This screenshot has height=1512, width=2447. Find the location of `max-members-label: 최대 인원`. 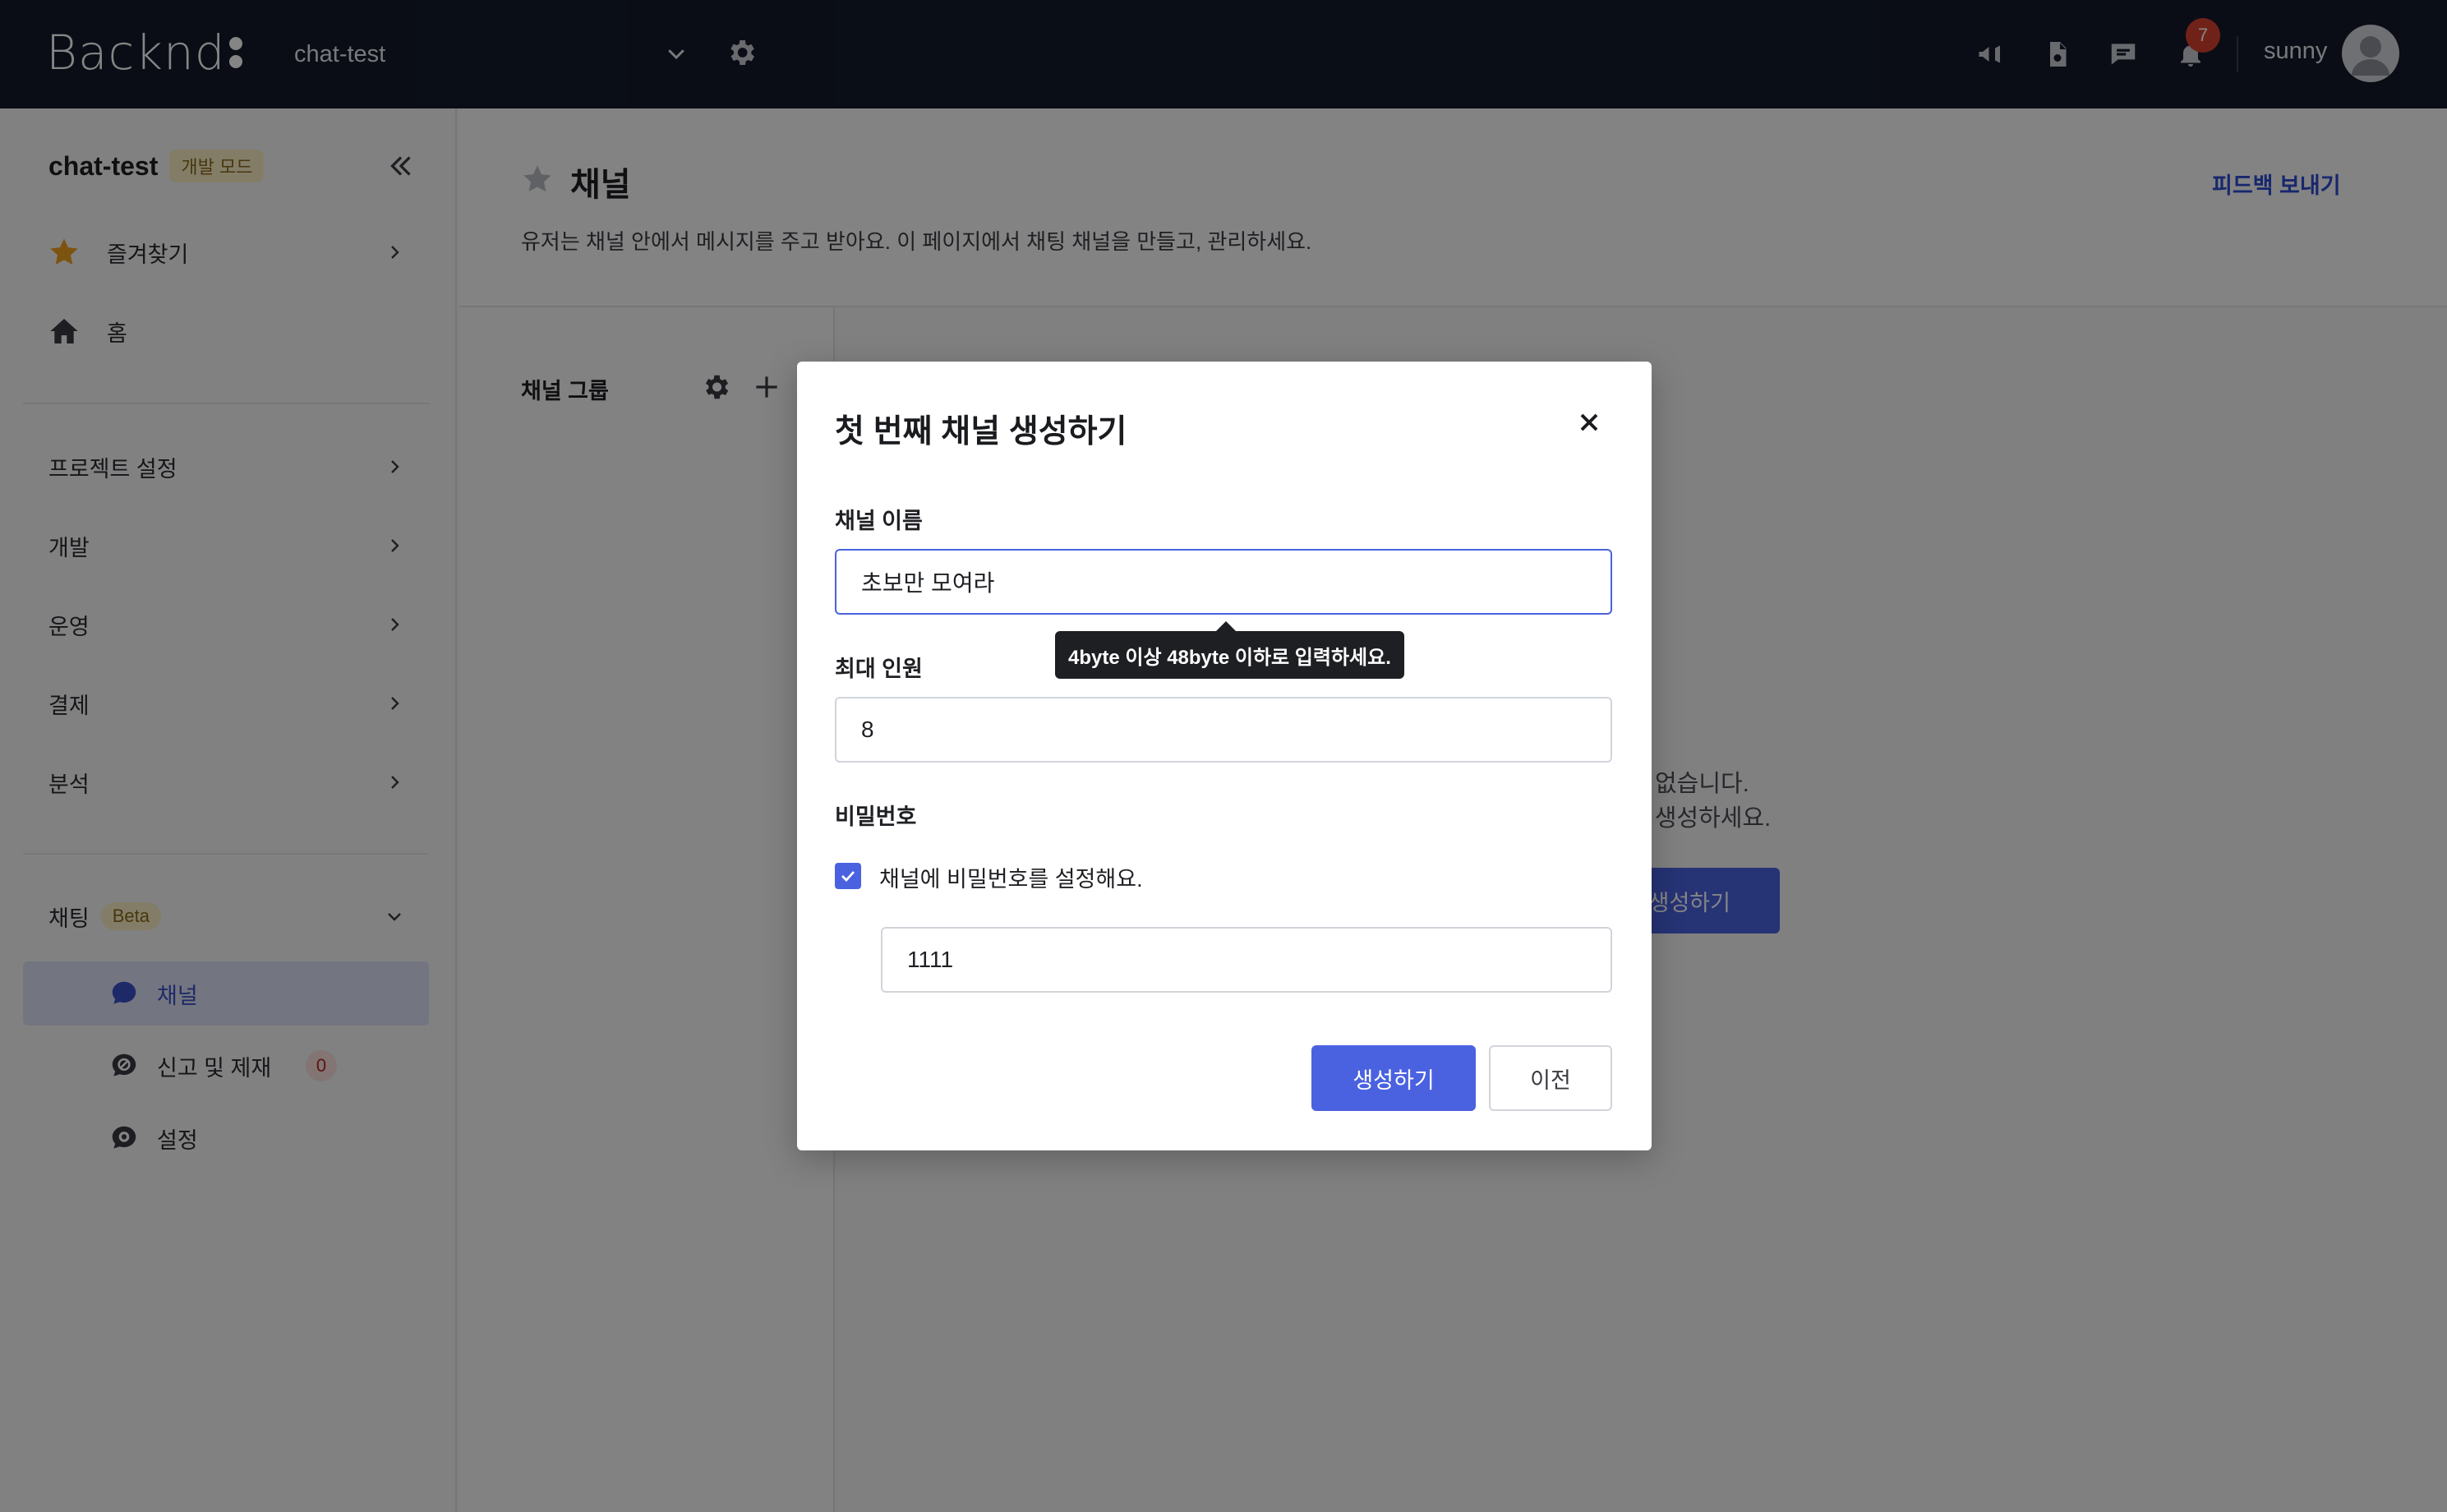

max-members-label: 최대 인원 is located at coordinates (879, 669).